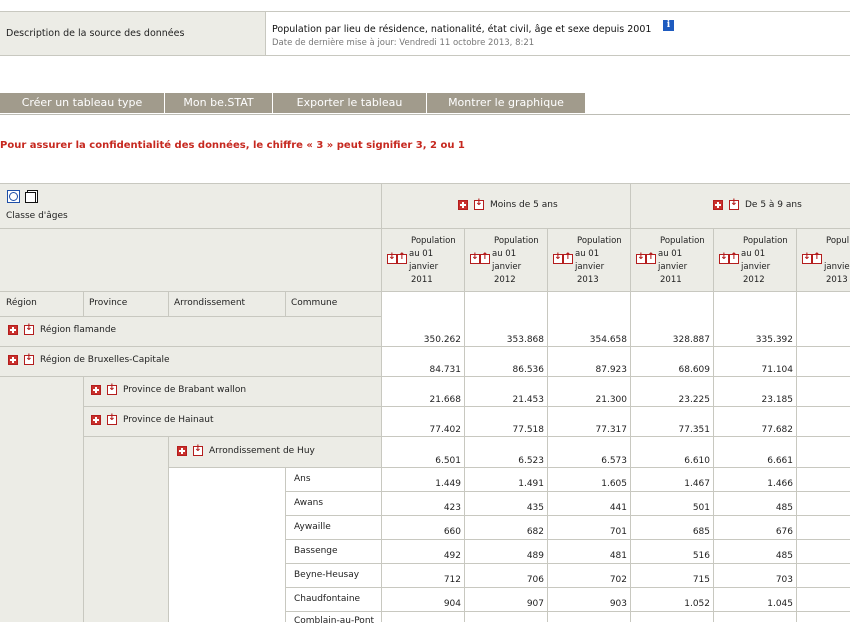 The width and height of the screenshot is (850, 626). What do you see at coordinates (694, 370) in the screenshot?
I see `table-cell-value: 68.609` at bounding box center [694, 370].